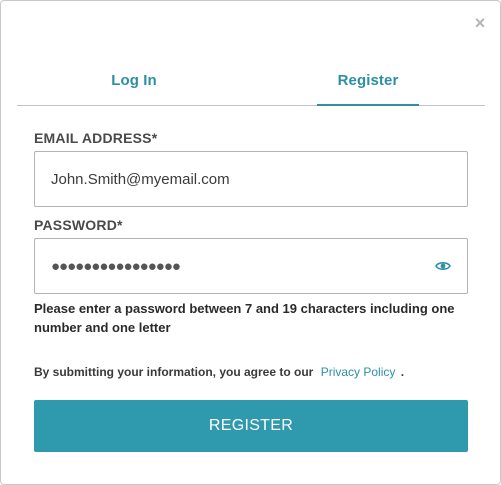  Describe the element at coordinates (96, 138) in the screenshot. I see `email-label: EMAIL ADDRESS*` at that location.